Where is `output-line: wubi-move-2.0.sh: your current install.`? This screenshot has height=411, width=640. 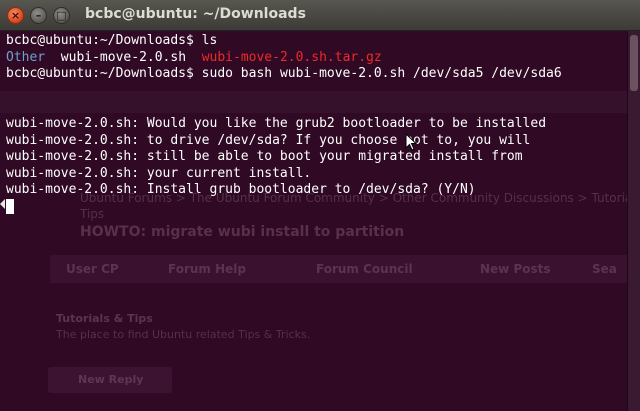 output-line: wubi-move-2.0.sh: your current install. is located at coordinates (159, 173).